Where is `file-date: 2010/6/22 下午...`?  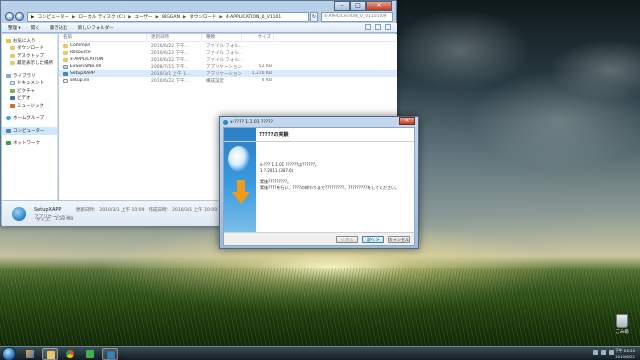
file-date: 2010/6/22 下午... is located at coordinates (170, 60).